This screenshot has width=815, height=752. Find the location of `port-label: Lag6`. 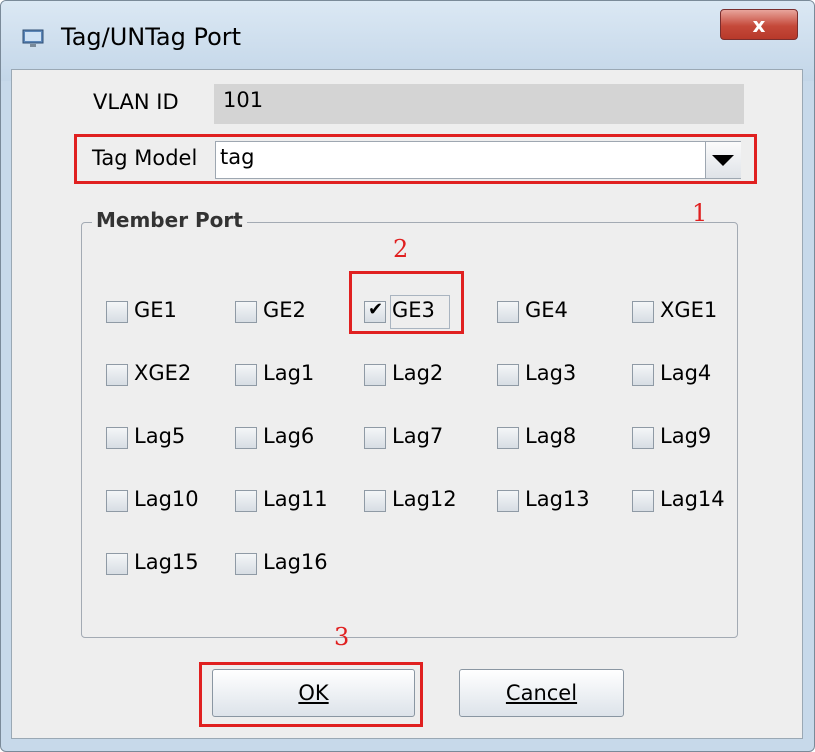

port-label: Lag6 is located at coordinates (289, 436).